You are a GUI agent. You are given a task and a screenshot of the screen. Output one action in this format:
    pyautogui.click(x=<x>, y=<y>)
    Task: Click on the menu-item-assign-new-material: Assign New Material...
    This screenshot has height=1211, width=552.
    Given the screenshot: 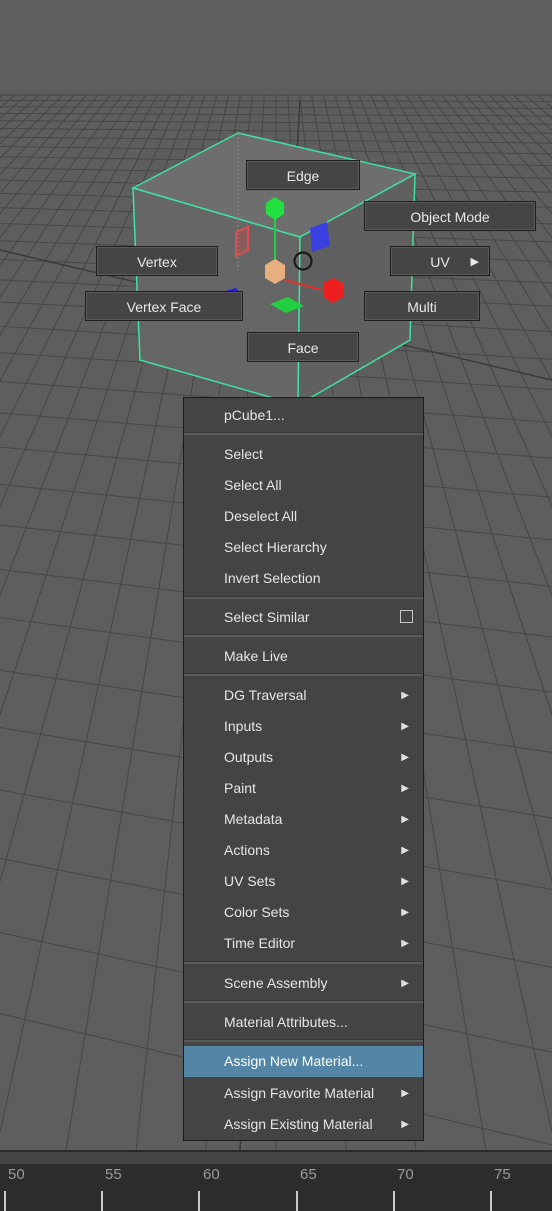 What is the action you would take?
    pyautogui.click(x=303, y=1061)
    